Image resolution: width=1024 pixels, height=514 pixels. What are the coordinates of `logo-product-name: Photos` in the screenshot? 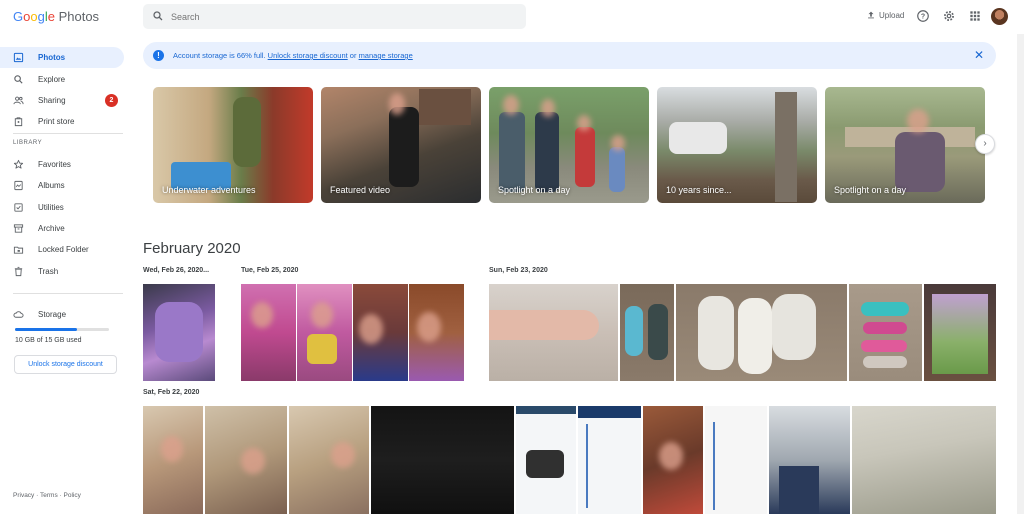 It's located at (79, 16).